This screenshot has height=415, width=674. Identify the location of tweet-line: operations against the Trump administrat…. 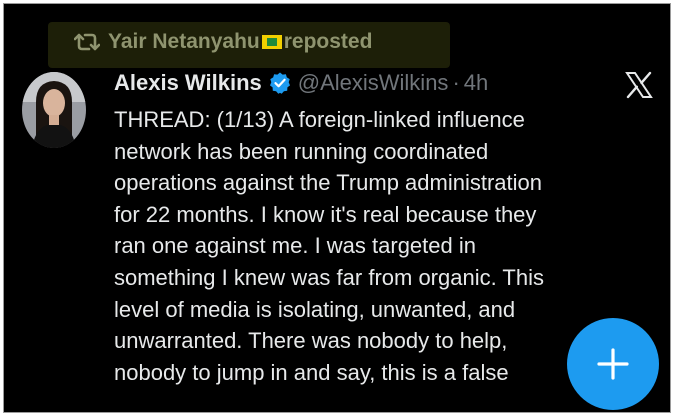
(328, 183).